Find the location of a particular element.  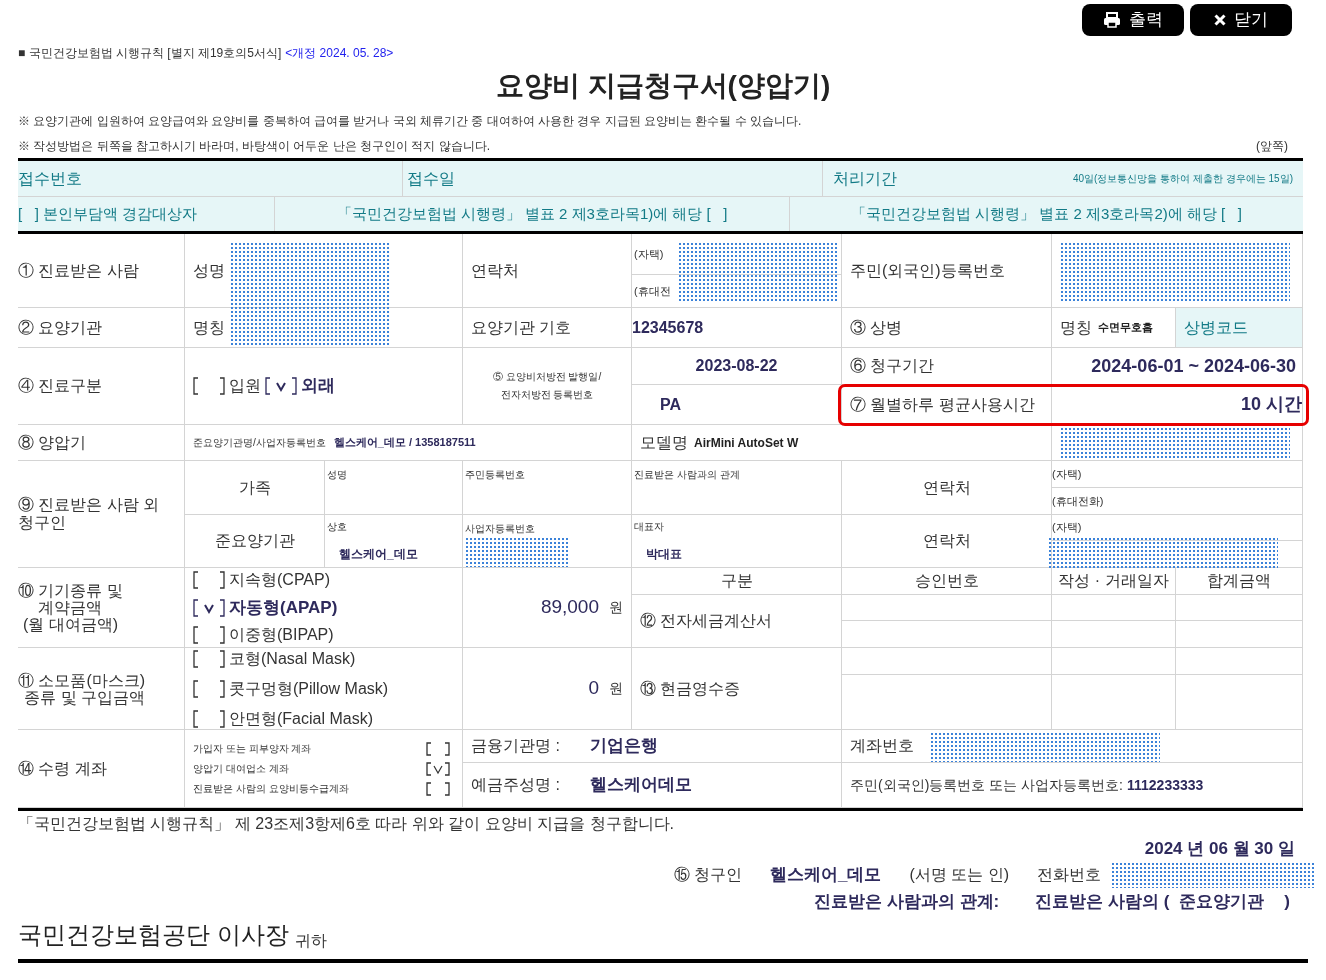

section-label: ② 요양기관 is located at coordinates (60, 327).